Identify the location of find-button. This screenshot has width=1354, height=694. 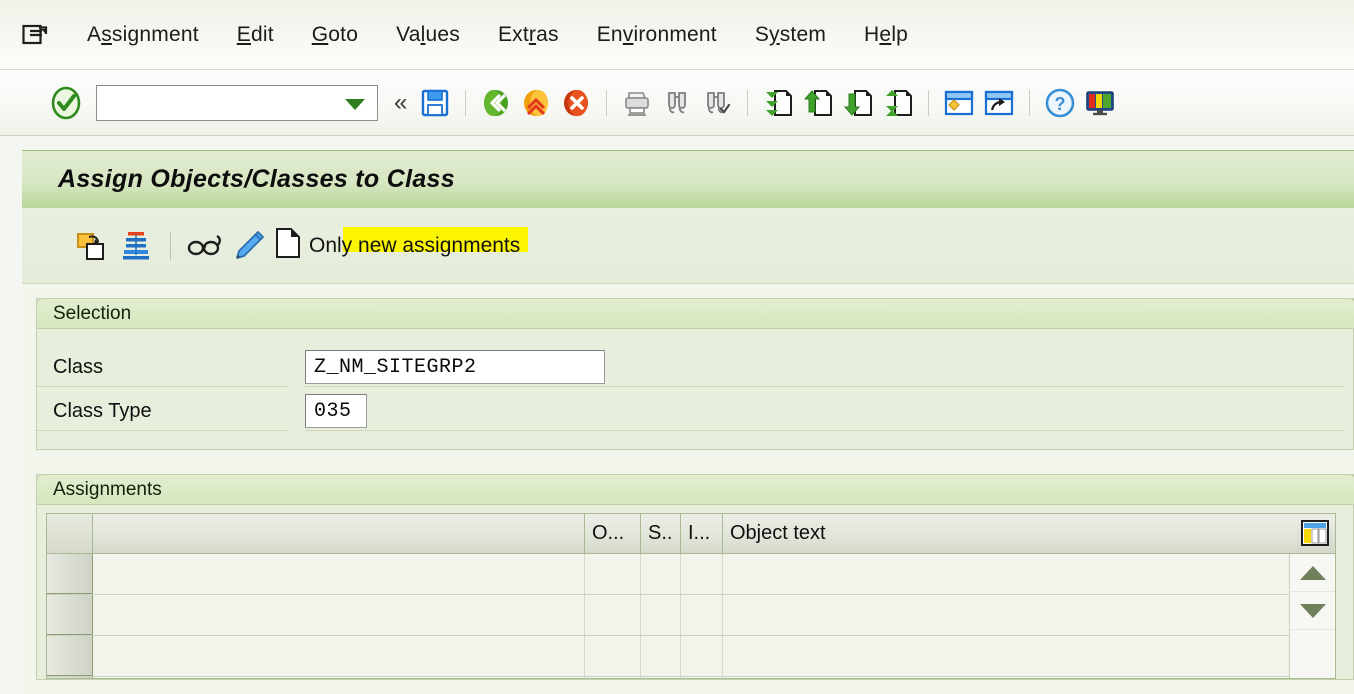
(677, 103).